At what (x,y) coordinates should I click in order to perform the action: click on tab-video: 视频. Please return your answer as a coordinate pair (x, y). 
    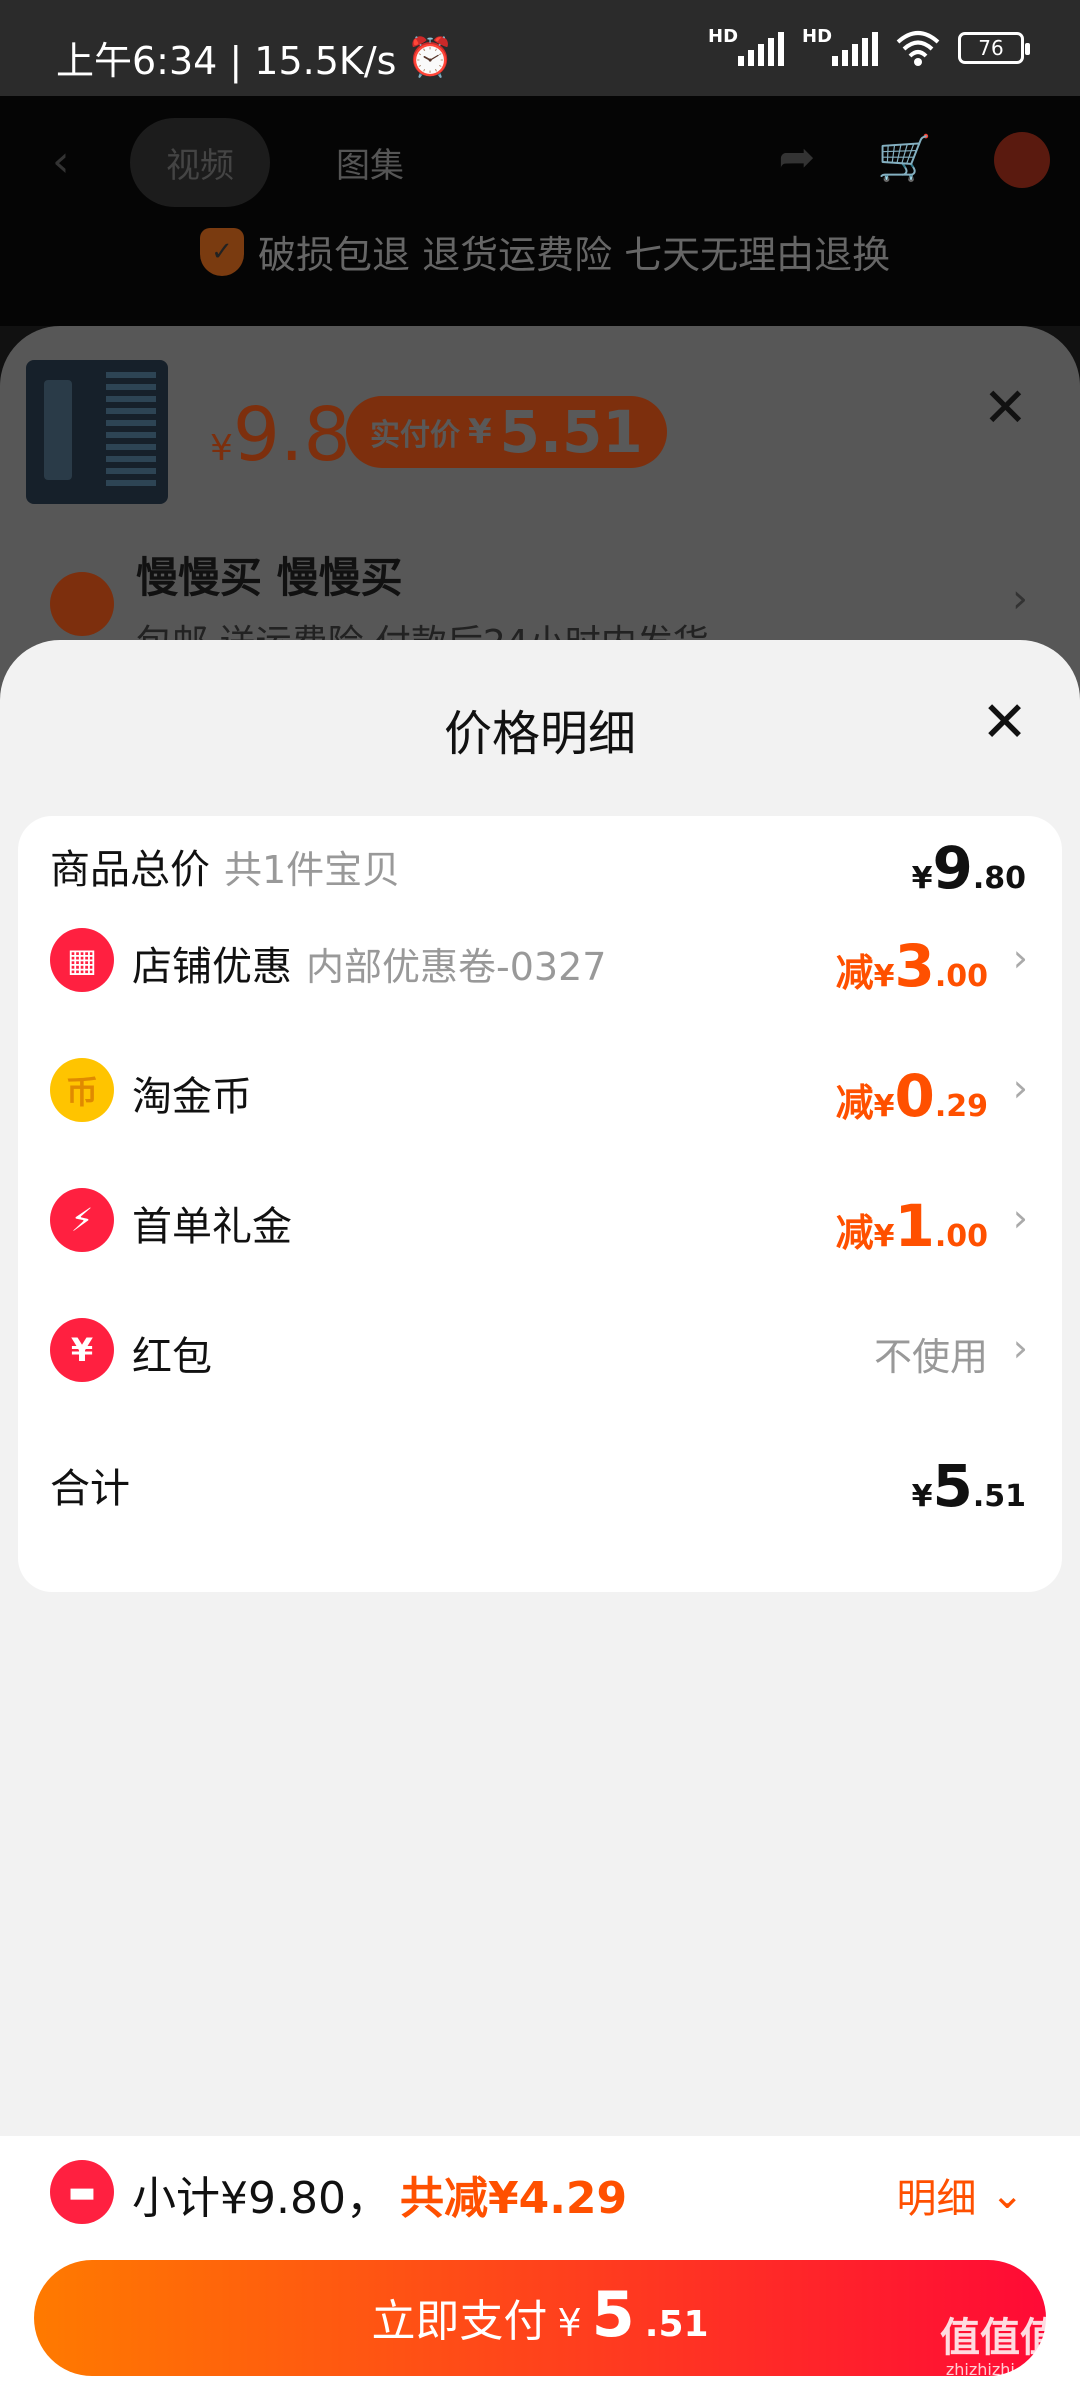
    Looking at the image, I should click on (200, 162).